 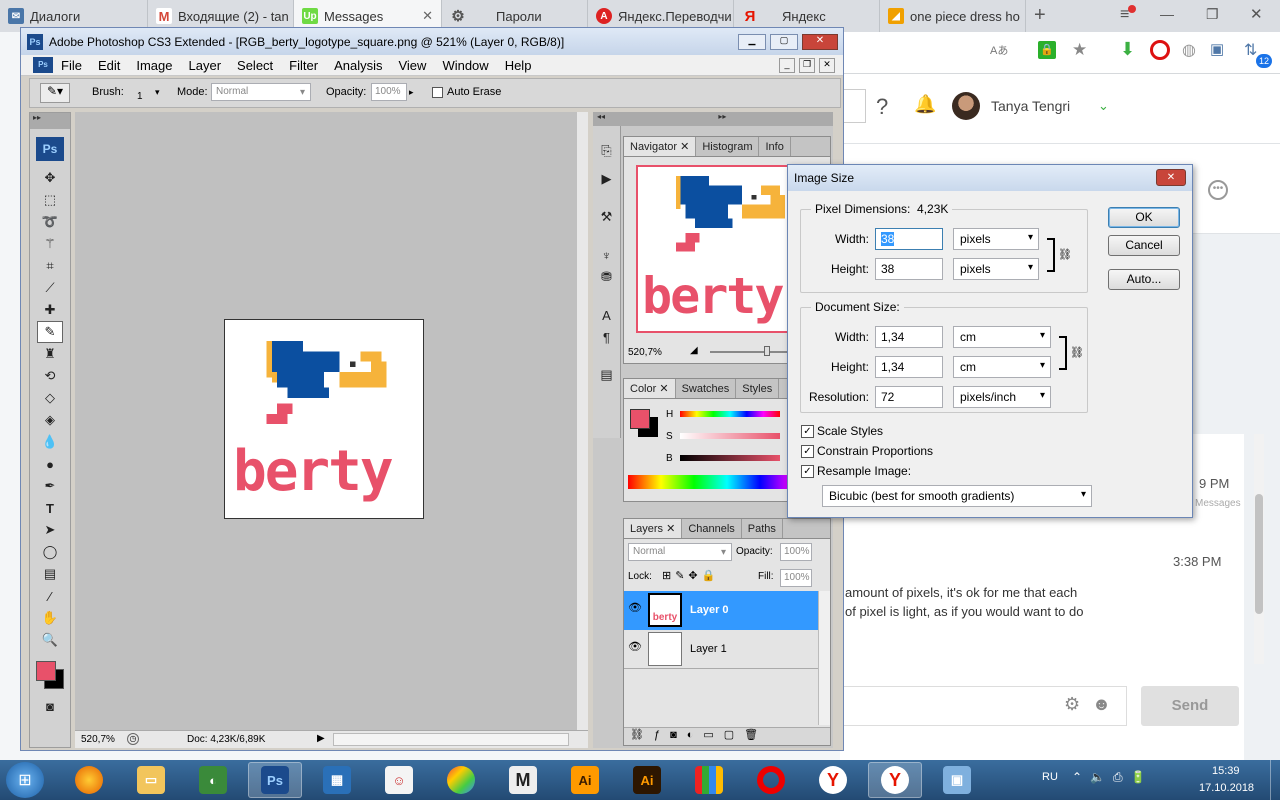 I want to click on clone-stamp-tool-icon: ♜, so click(x=50, y=354).